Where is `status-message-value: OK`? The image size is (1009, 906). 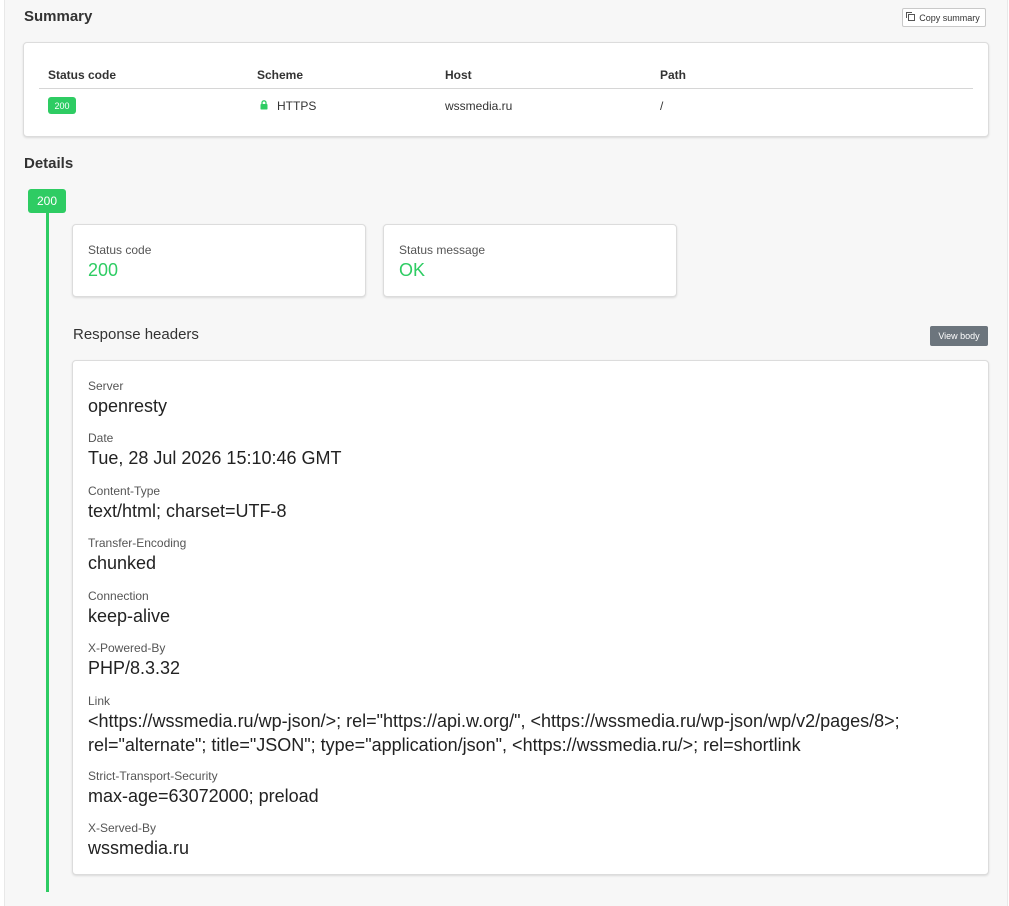 status-message-value: OK is located at coordinates (412, 270).